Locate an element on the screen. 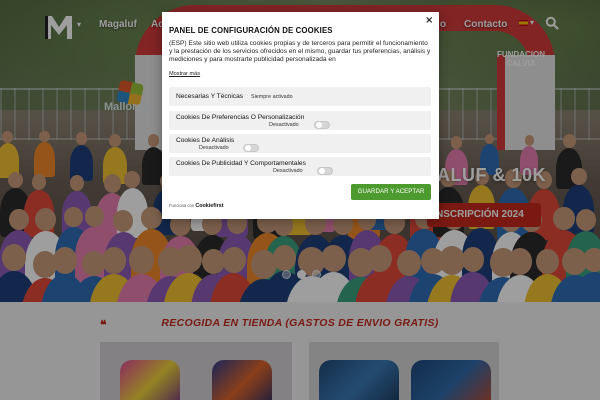  cookiefirst-logo: Cookiefirst is located at coordinates (209, 206).